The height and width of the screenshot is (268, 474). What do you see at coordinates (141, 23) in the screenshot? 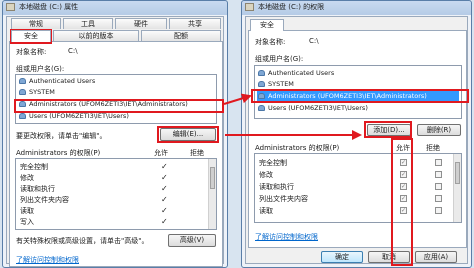
I see `tab-hardware: 硬件` at bounding box center [141, 23].